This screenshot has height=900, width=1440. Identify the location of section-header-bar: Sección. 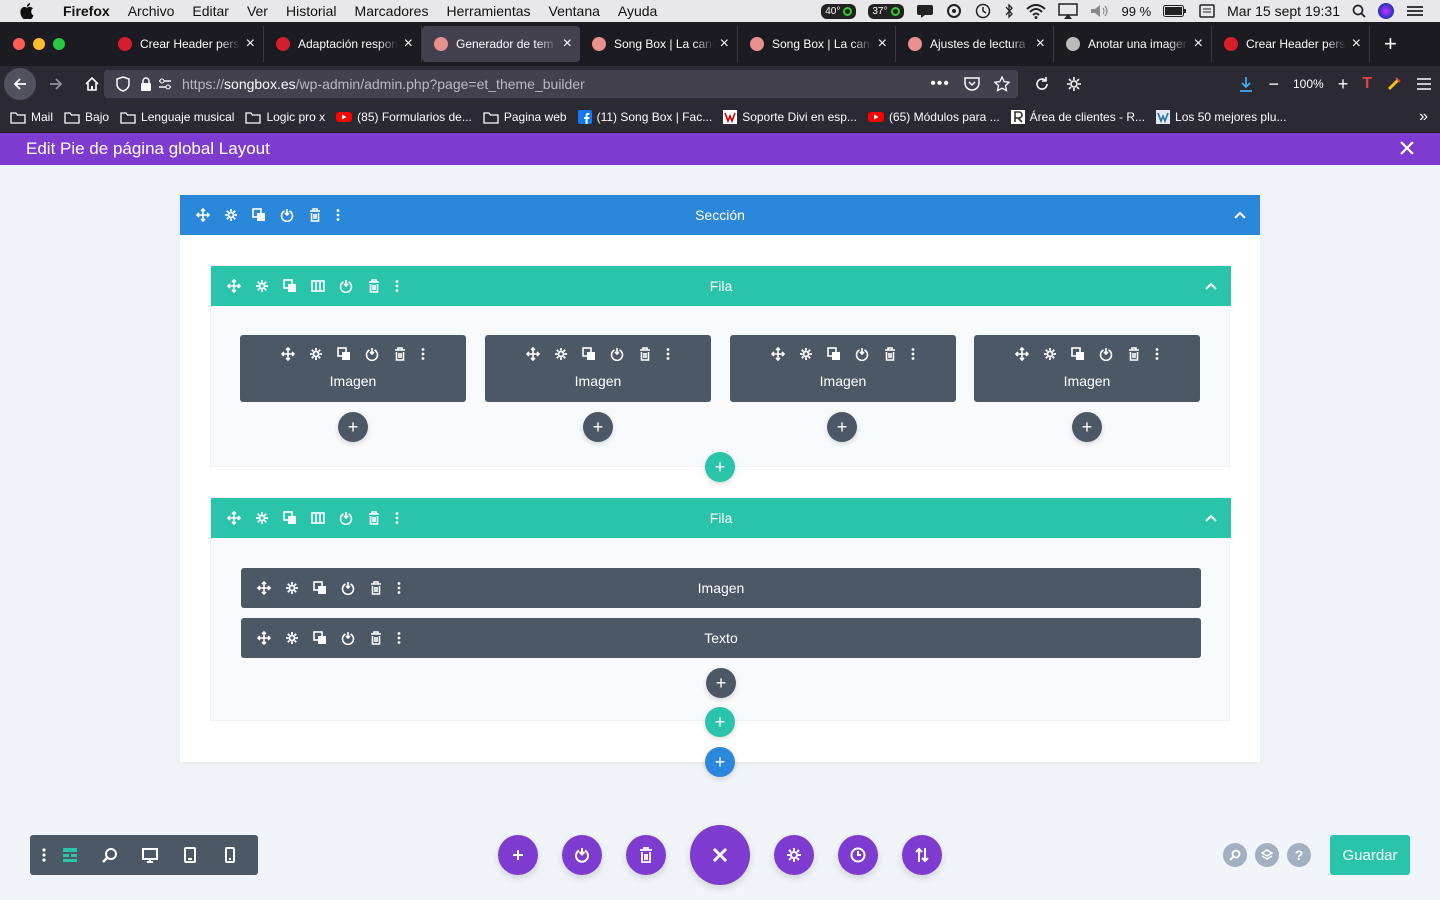
(720, 215).